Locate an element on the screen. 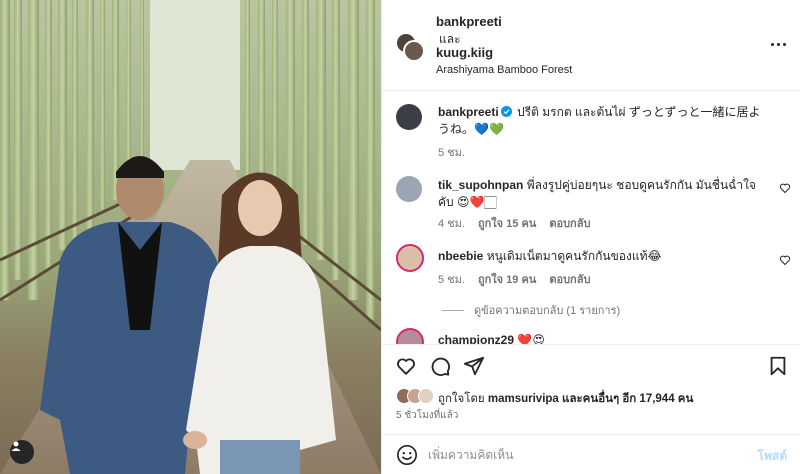  comment-likes: ถูกใจ 15 คน is located at coordinates (507, 223).